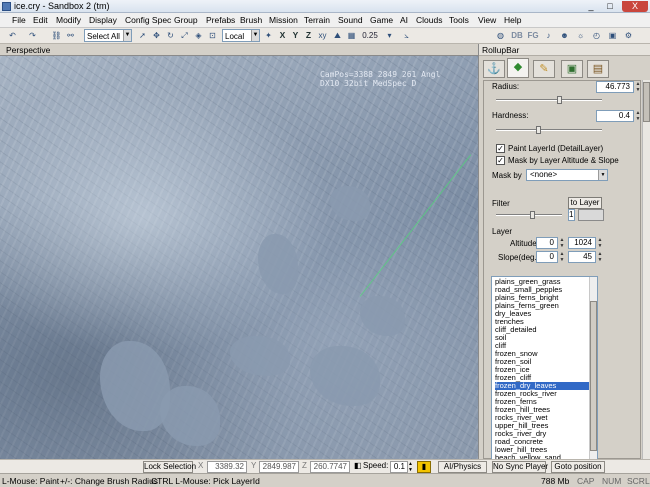 The height and width of the screenshot is (487, 650). What do you see at coordinates (600, 243) in the screenshot?
I see `altitude-max-spinner: ▲ ▼` at bounding box center [600, 243].